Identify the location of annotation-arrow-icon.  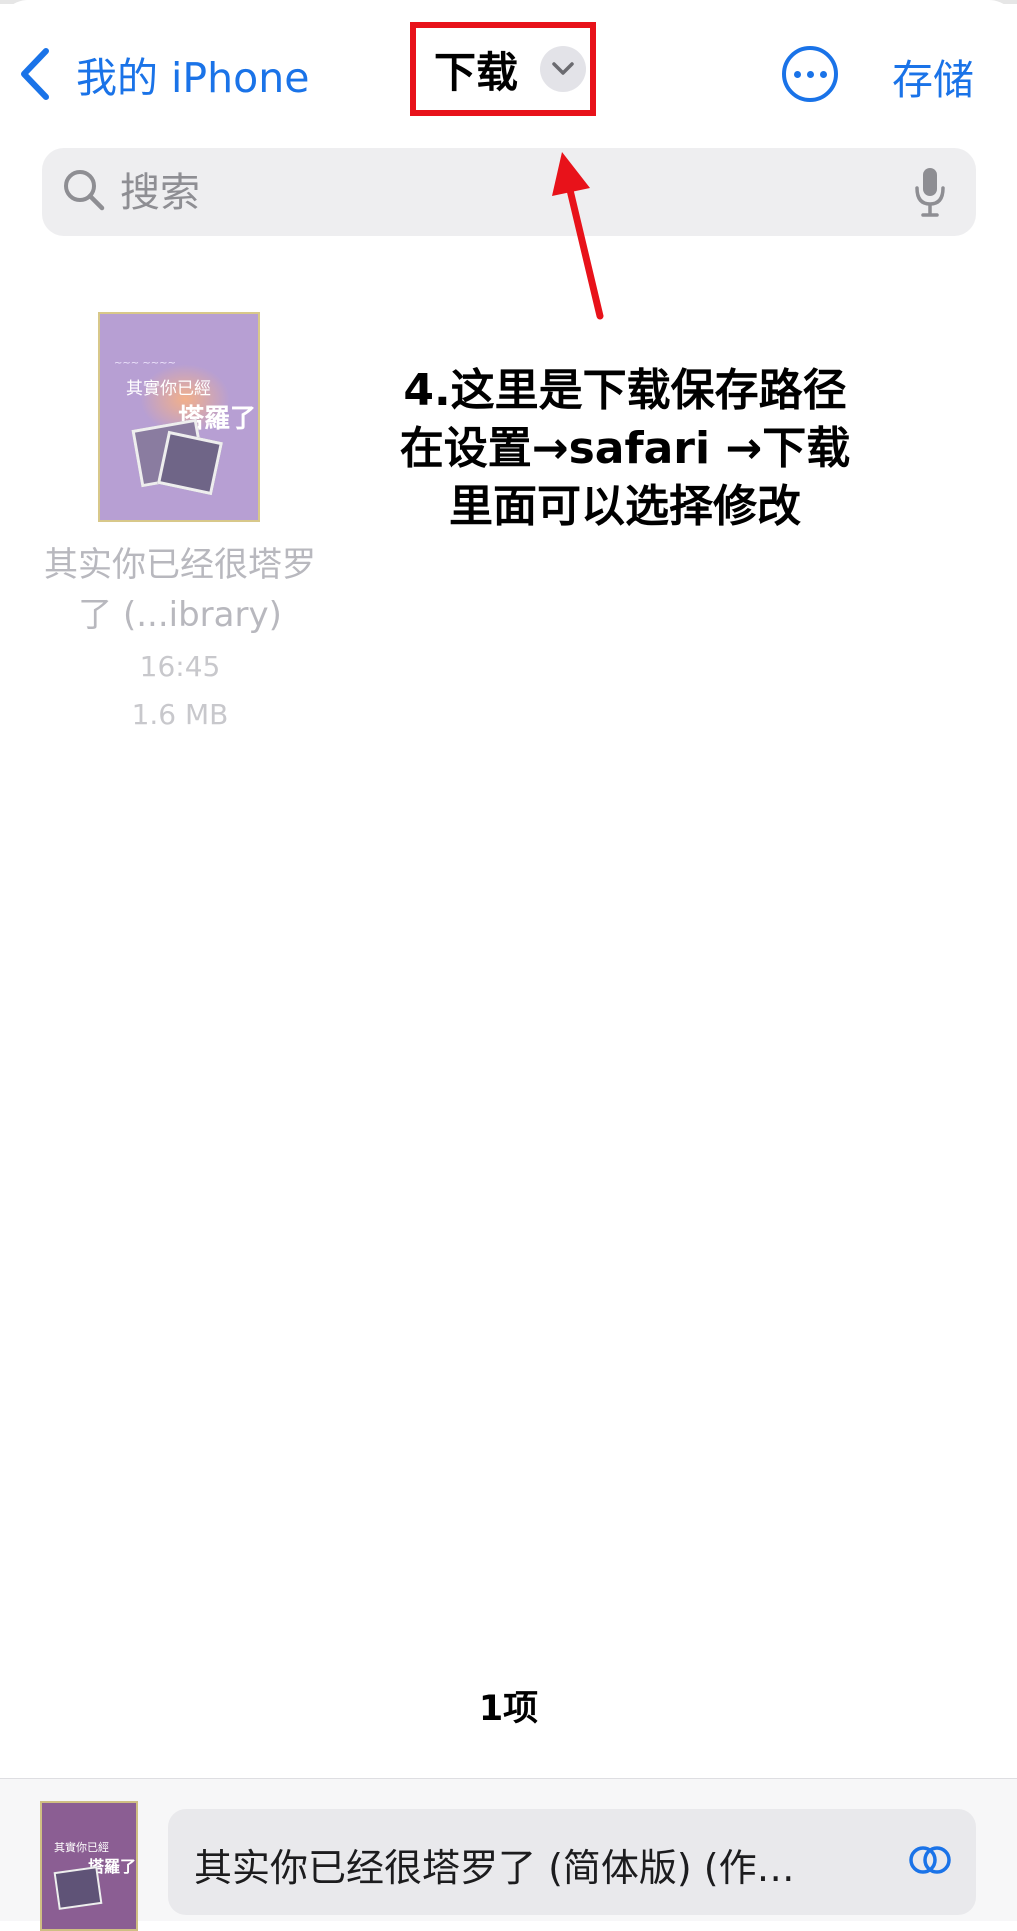
(578, 236).